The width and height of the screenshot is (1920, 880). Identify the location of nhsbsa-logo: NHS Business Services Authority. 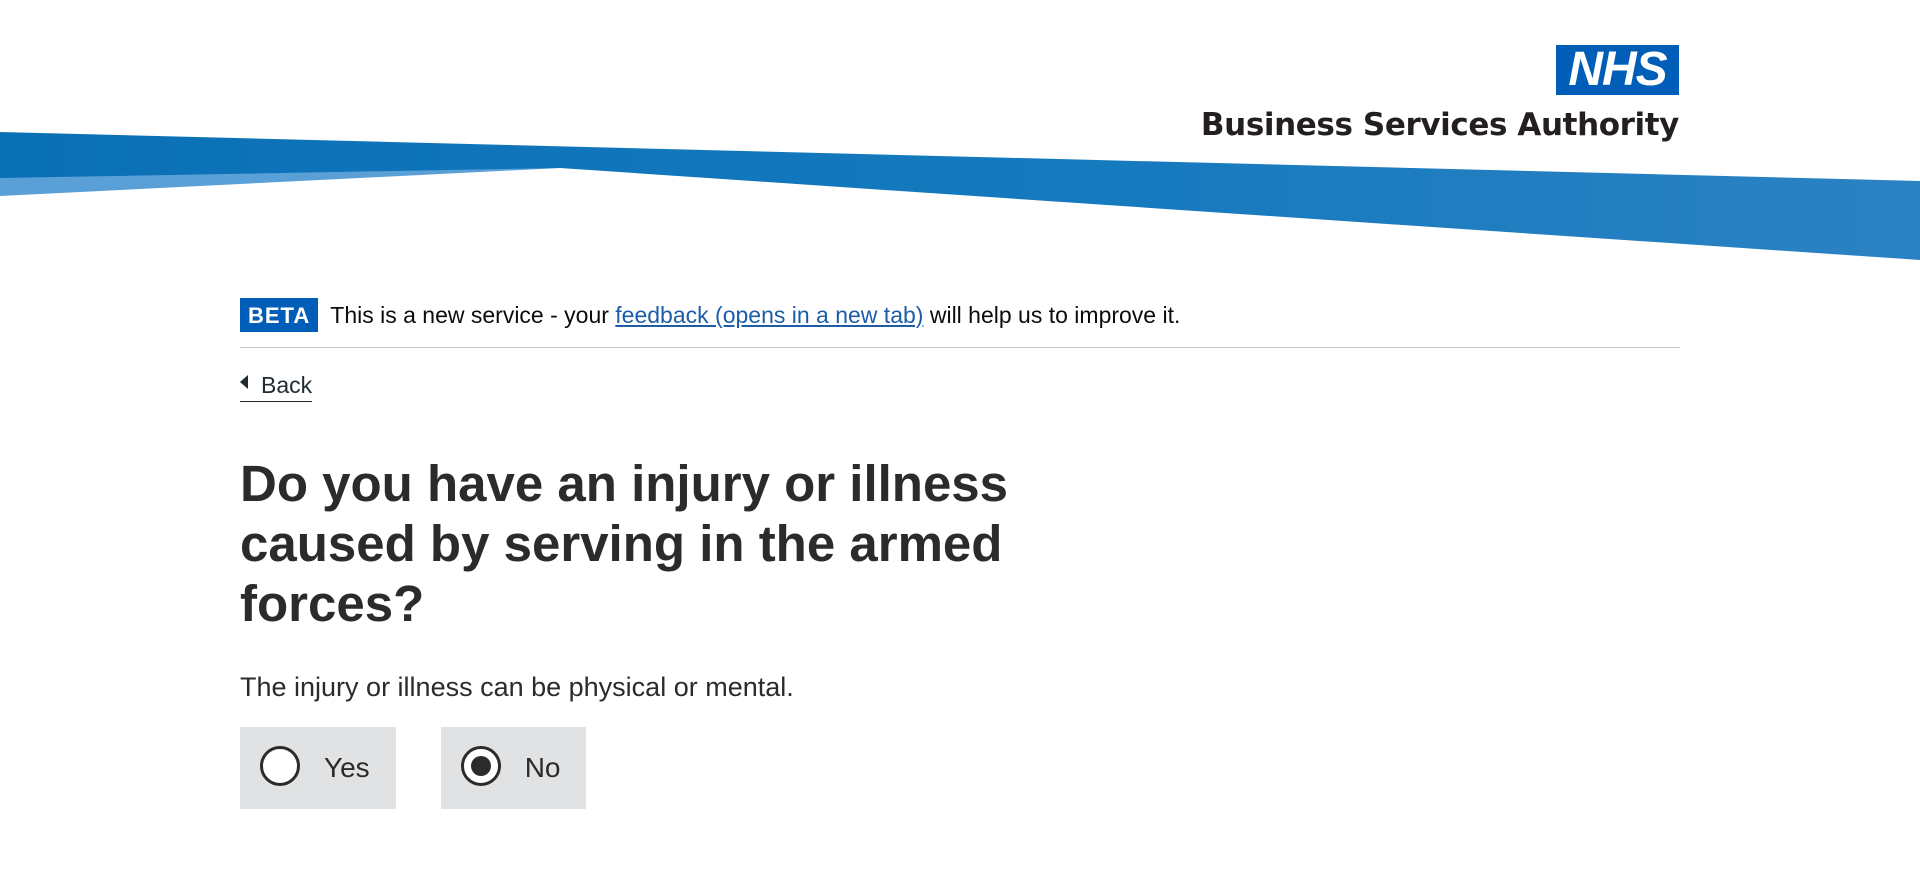
(1440, 95).